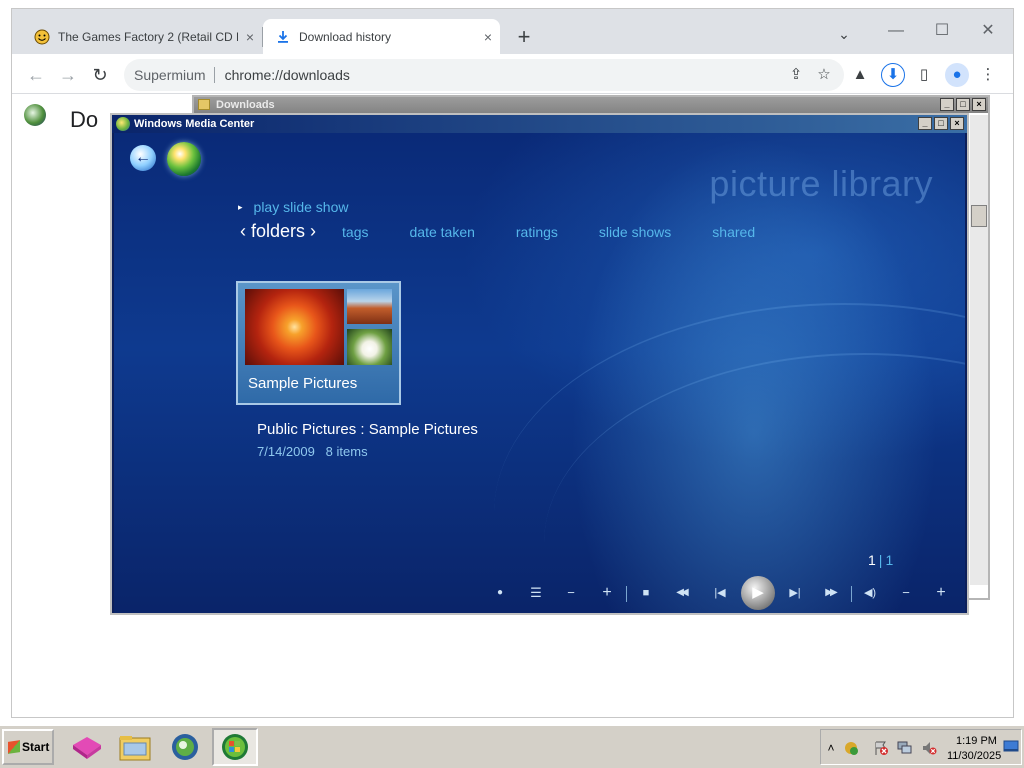 The image size is (1024, 768). I want to click on tab-title: The Games Factory 2 (Retail CD Rip, so click(148, 36).